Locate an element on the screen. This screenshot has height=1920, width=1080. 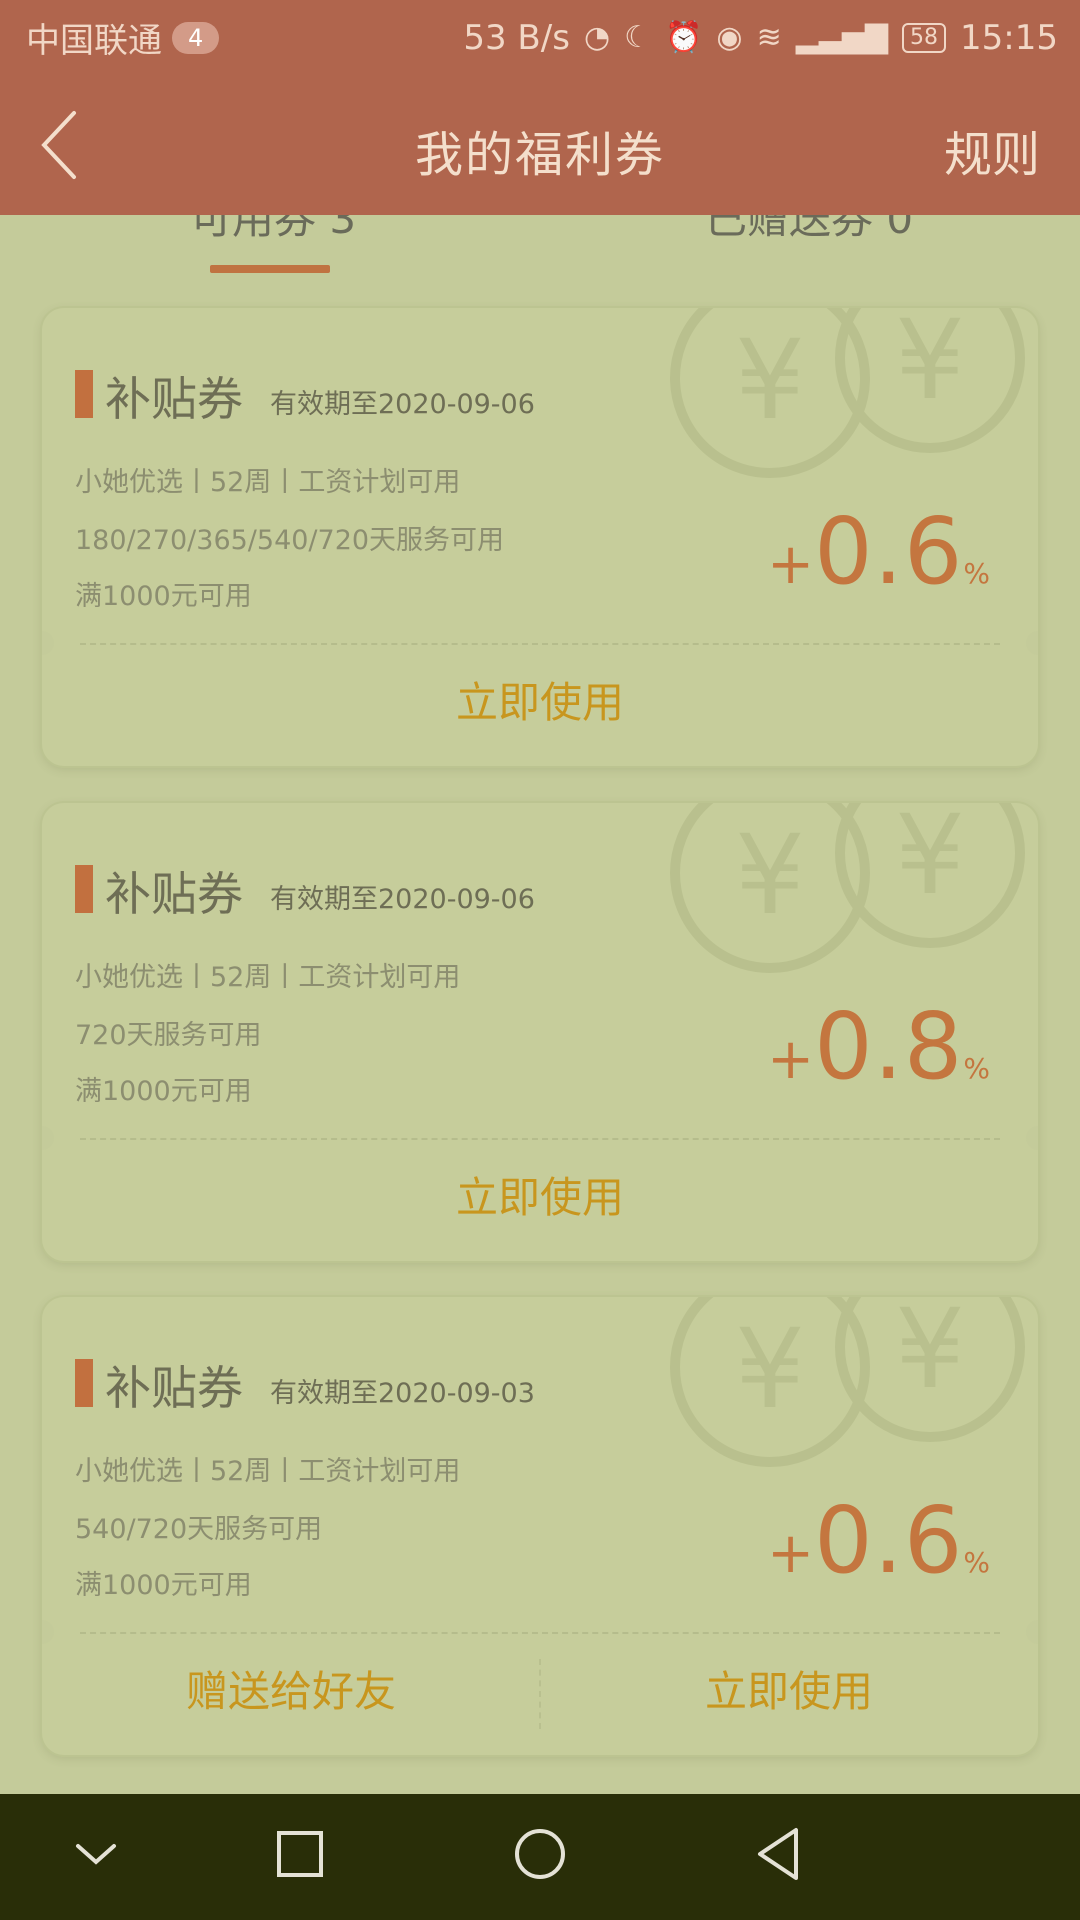
tab-available: 可用券 3 is located at coordinates (273, 230).